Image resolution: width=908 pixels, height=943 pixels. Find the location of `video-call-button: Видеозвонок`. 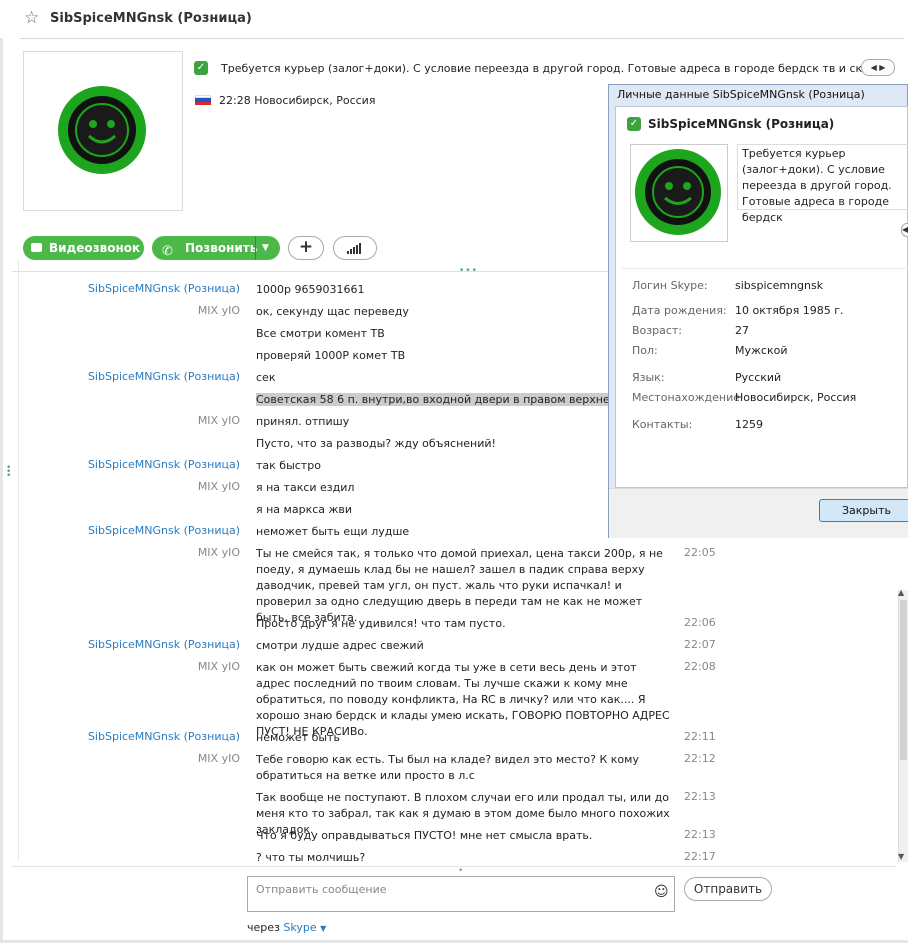

video-call-button: Видеозвонок is located at coordinates (83, 248).